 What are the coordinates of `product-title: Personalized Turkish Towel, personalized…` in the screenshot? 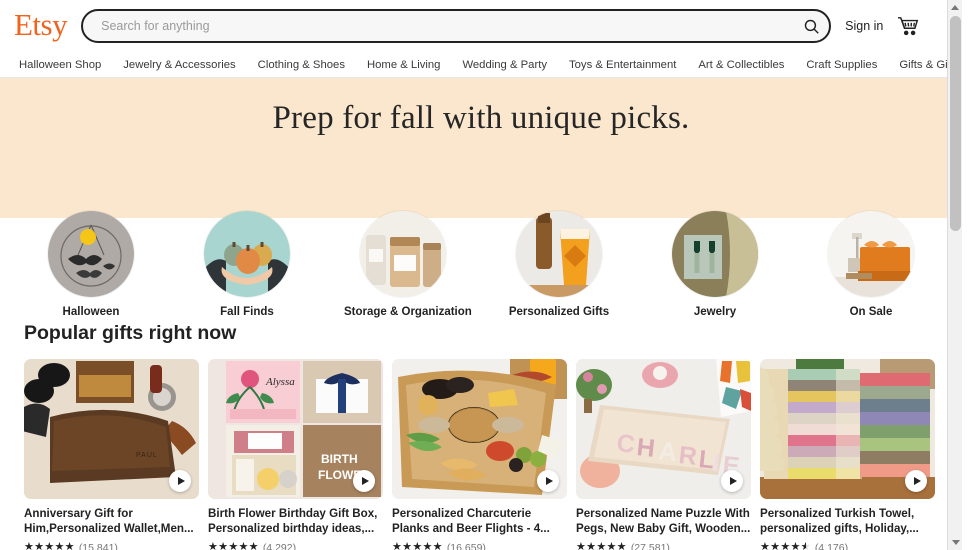 It's located at (839, 521).